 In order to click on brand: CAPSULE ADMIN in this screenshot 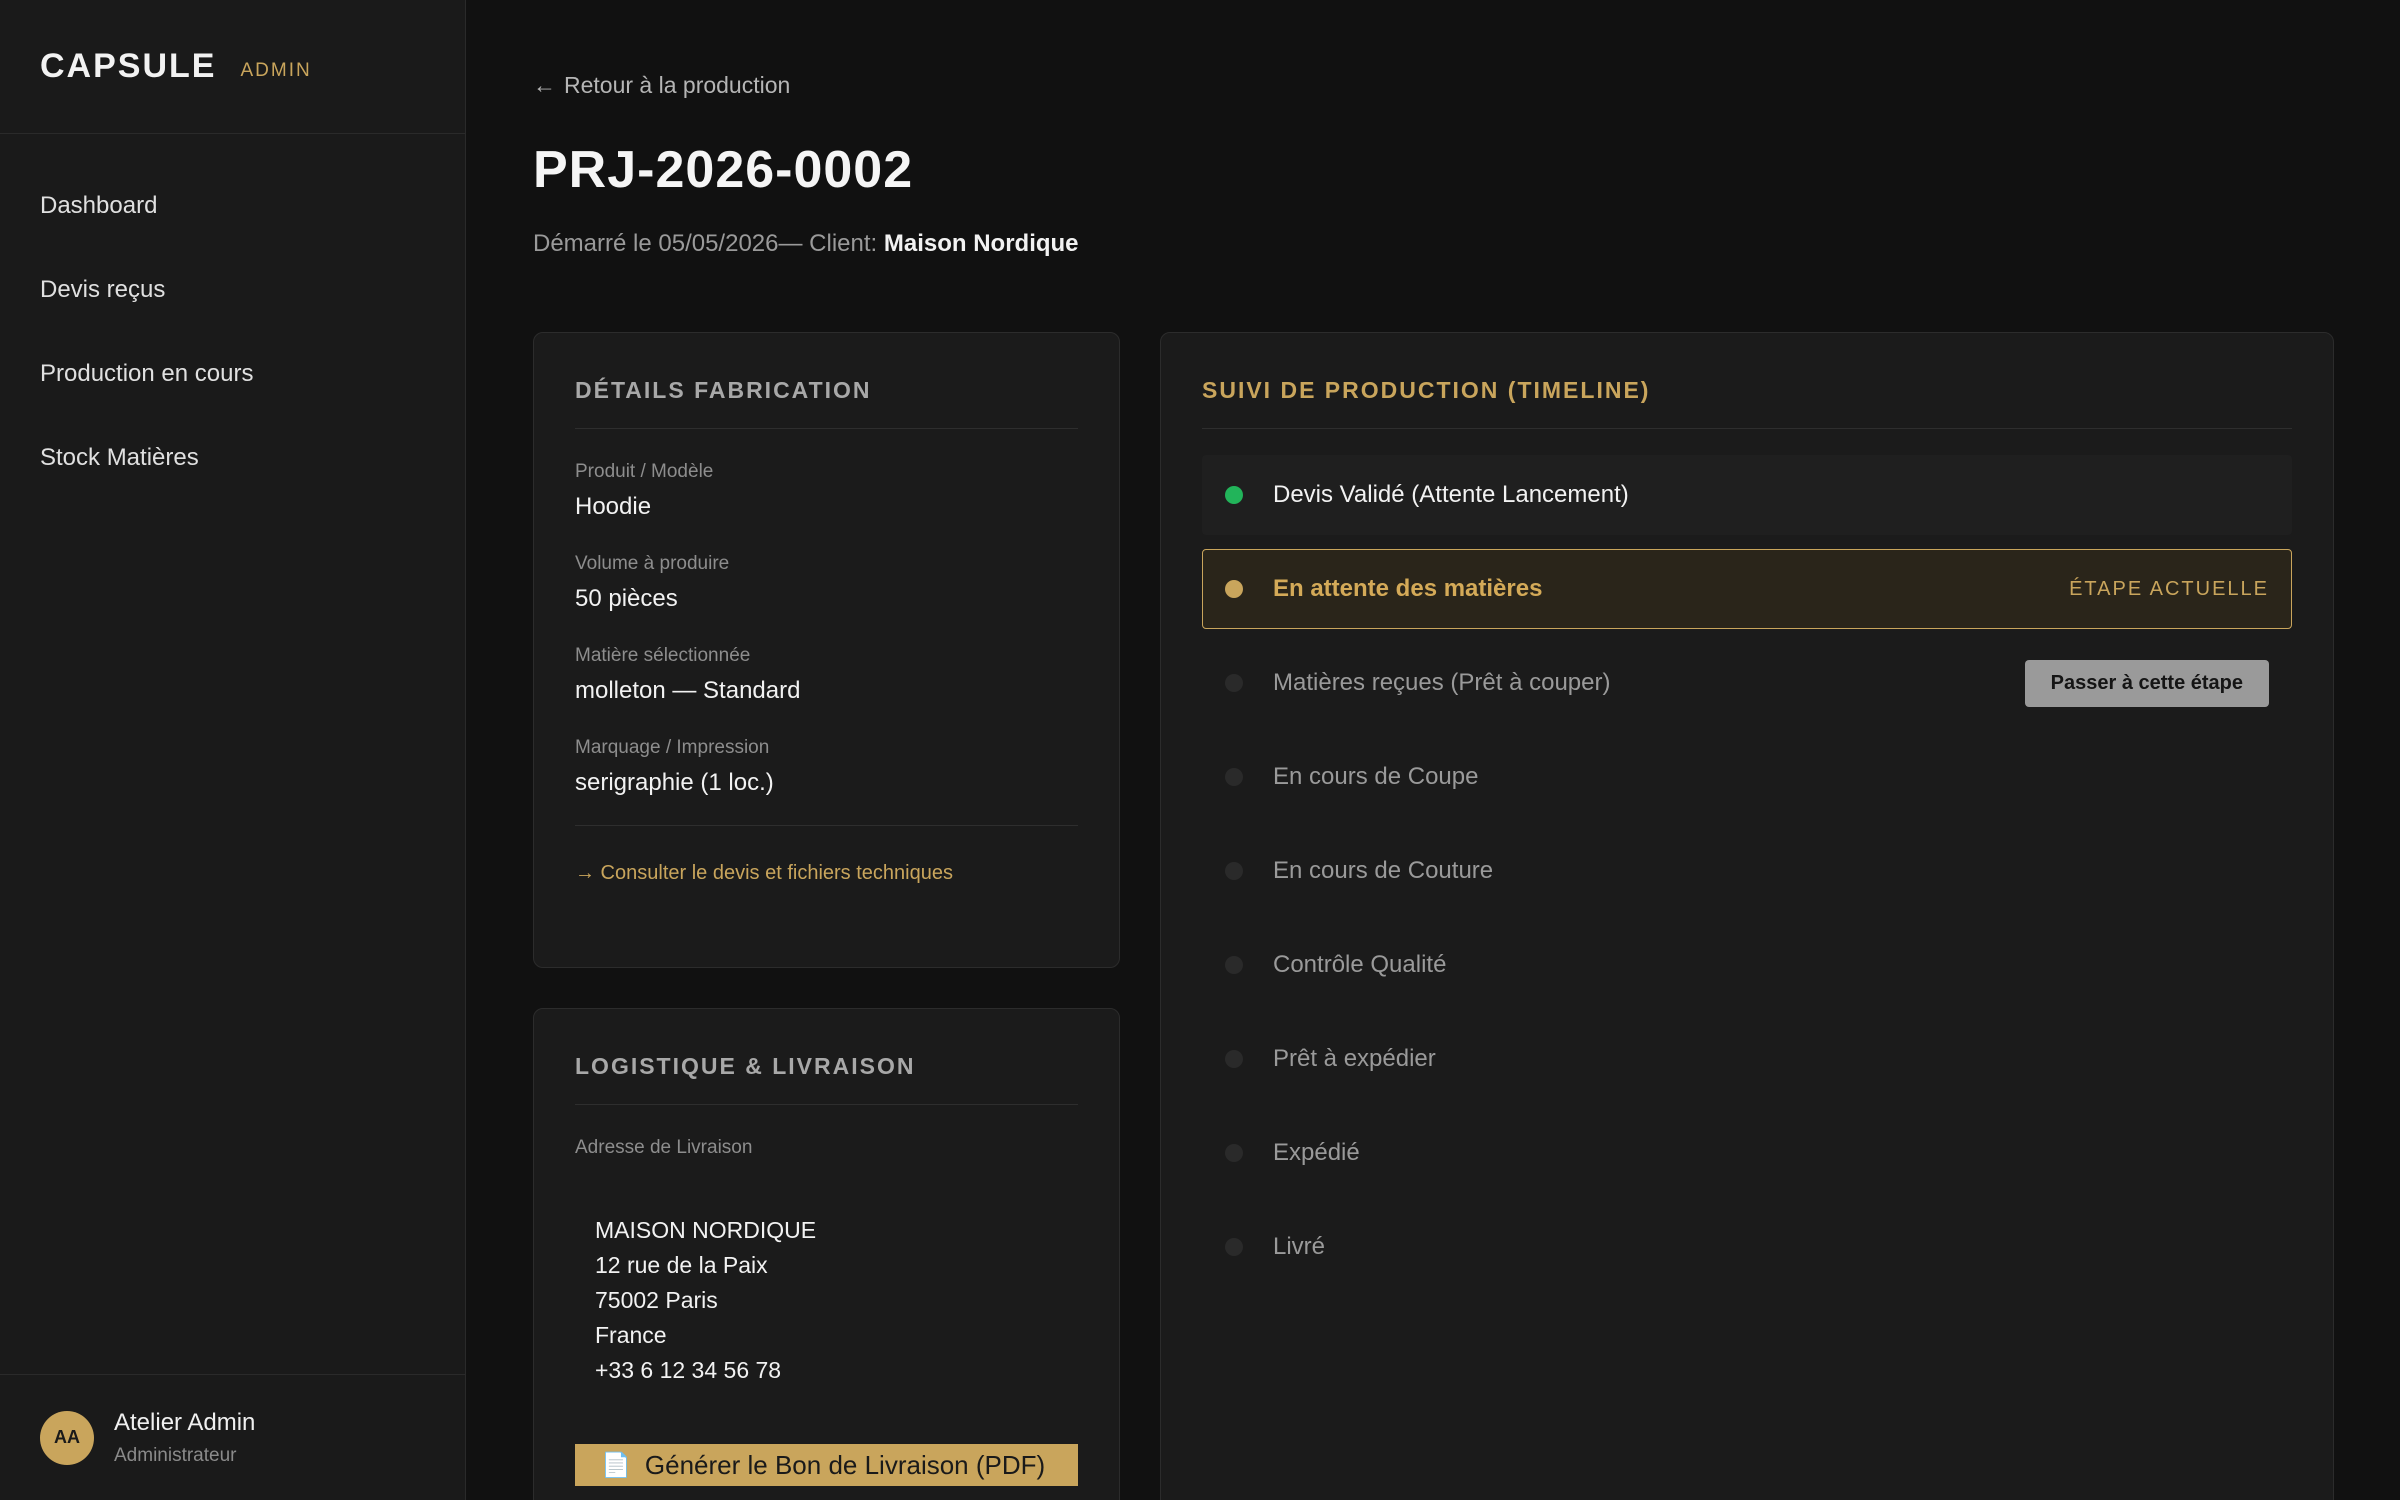, I will do `click(232, 67)`.